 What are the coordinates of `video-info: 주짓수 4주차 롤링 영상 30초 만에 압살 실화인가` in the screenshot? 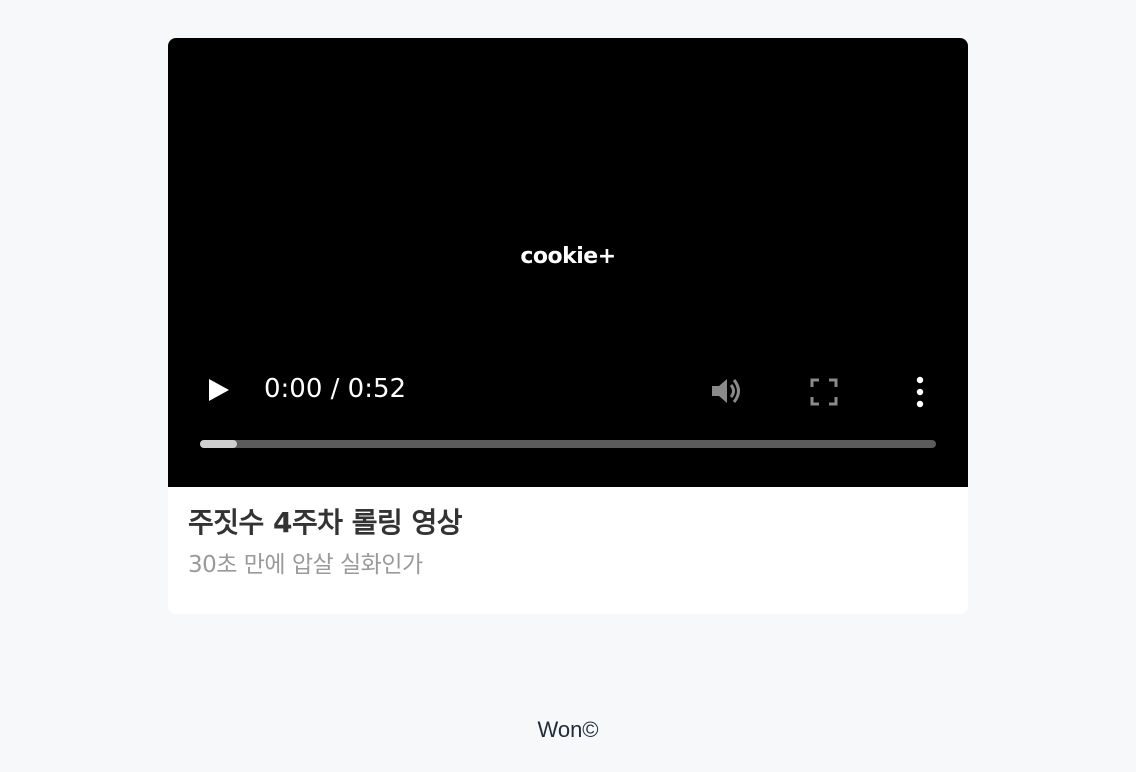 It's located at (568, 543).